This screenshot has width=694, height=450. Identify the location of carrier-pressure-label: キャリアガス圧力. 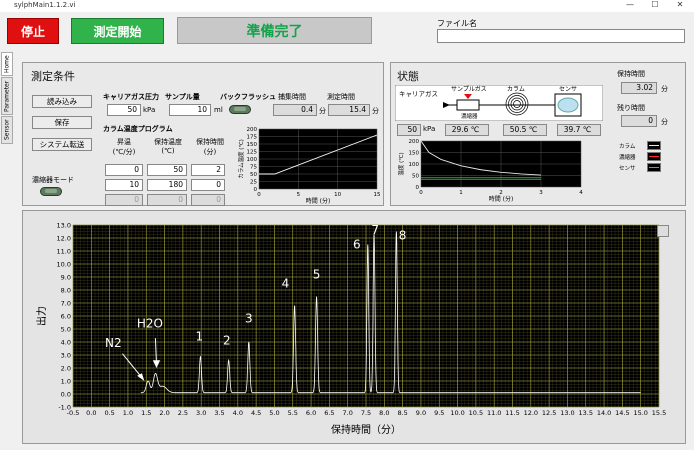
(131, 97).